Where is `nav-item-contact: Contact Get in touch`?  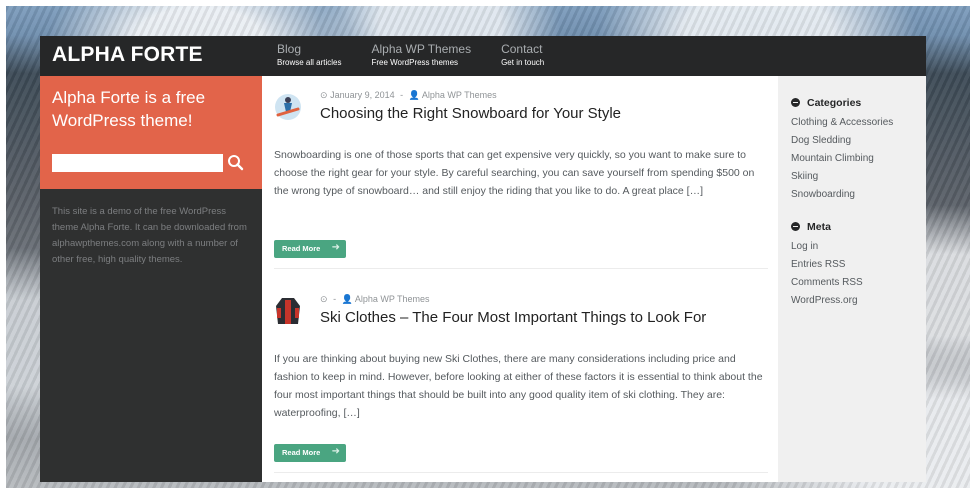 nav-item-contact: Contact Get in touch is located at coordinates (522, 55).